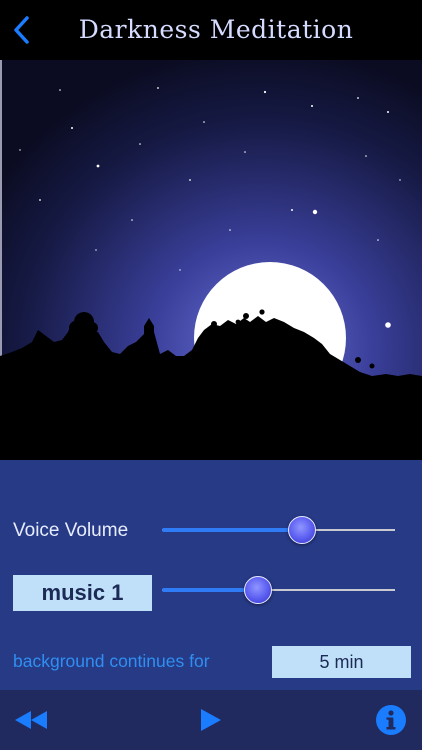 This screenshot has width=422, height=750. I want to click on play-button, so click(210, 720).